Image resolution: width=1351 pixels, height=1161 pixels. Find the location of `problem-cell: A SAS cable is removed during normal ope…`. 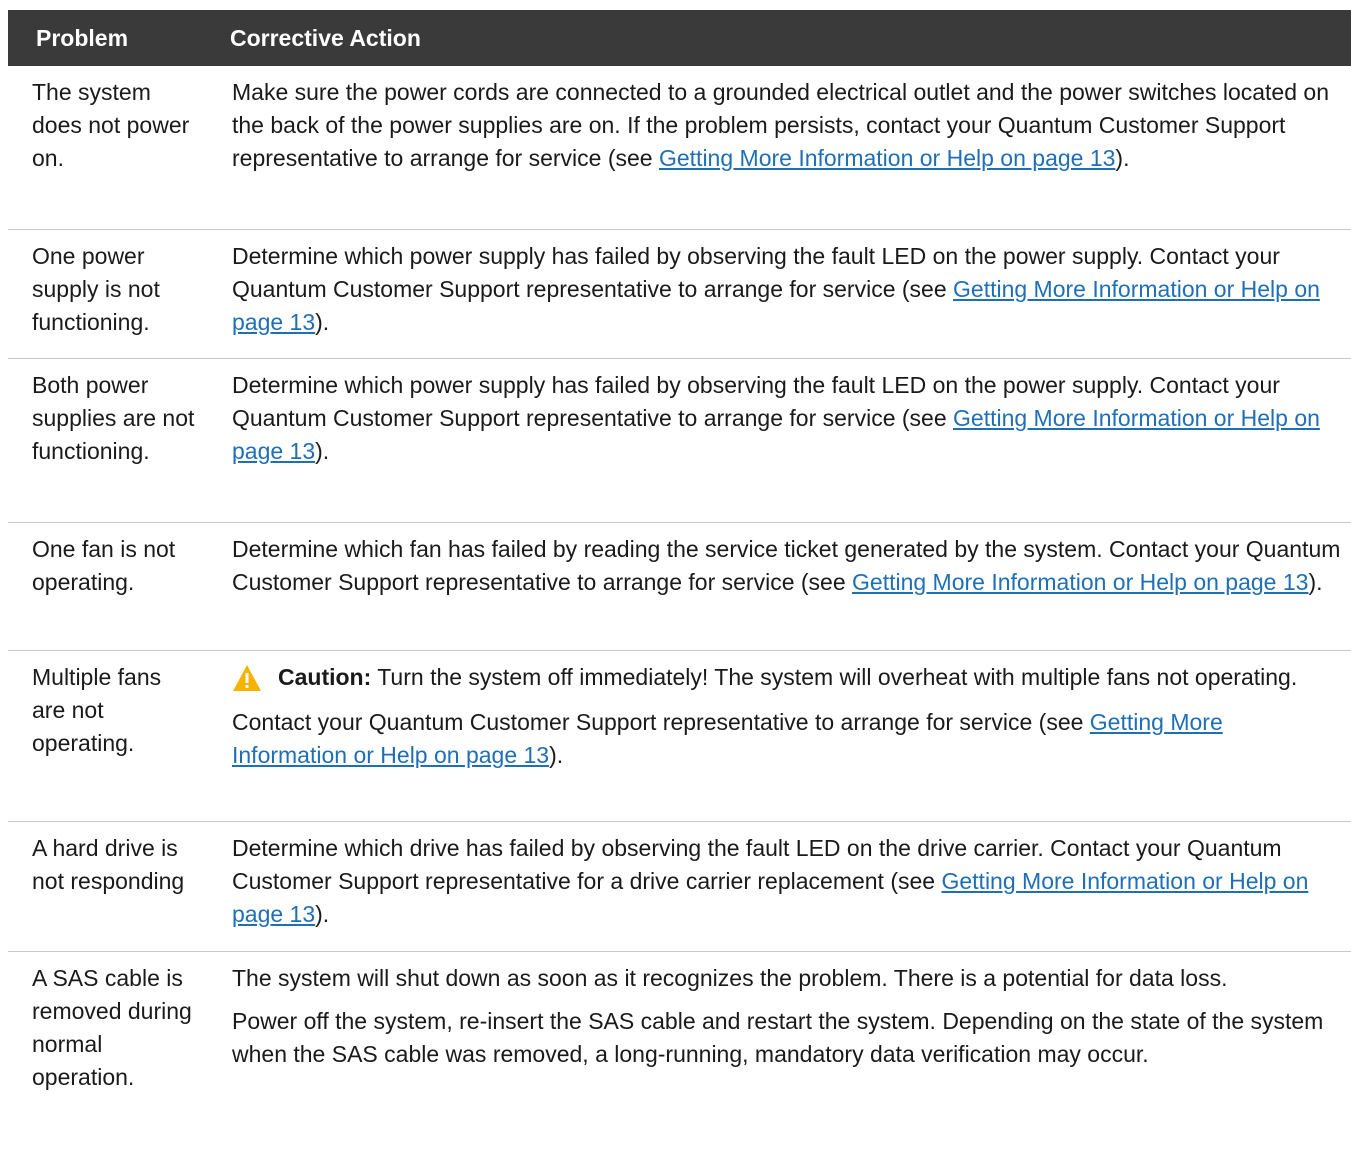

problem-cell: A SAS cable is removed during normal ope… is located at coordinates (112, 1027).